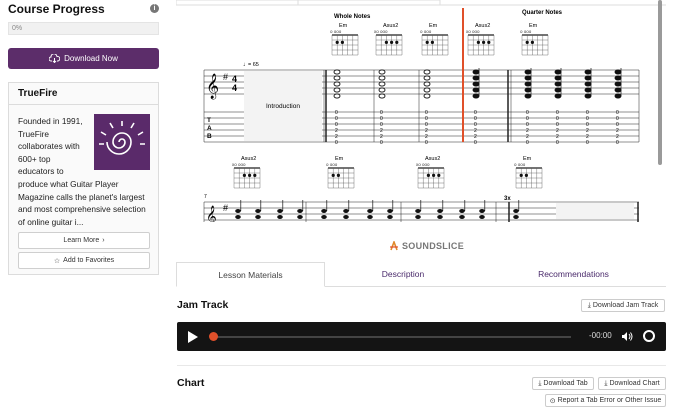 The image size is (700, 415). Describe the element at coordinates (191, 383) in the screenshot. I see `chart-title: Chart` at that location.